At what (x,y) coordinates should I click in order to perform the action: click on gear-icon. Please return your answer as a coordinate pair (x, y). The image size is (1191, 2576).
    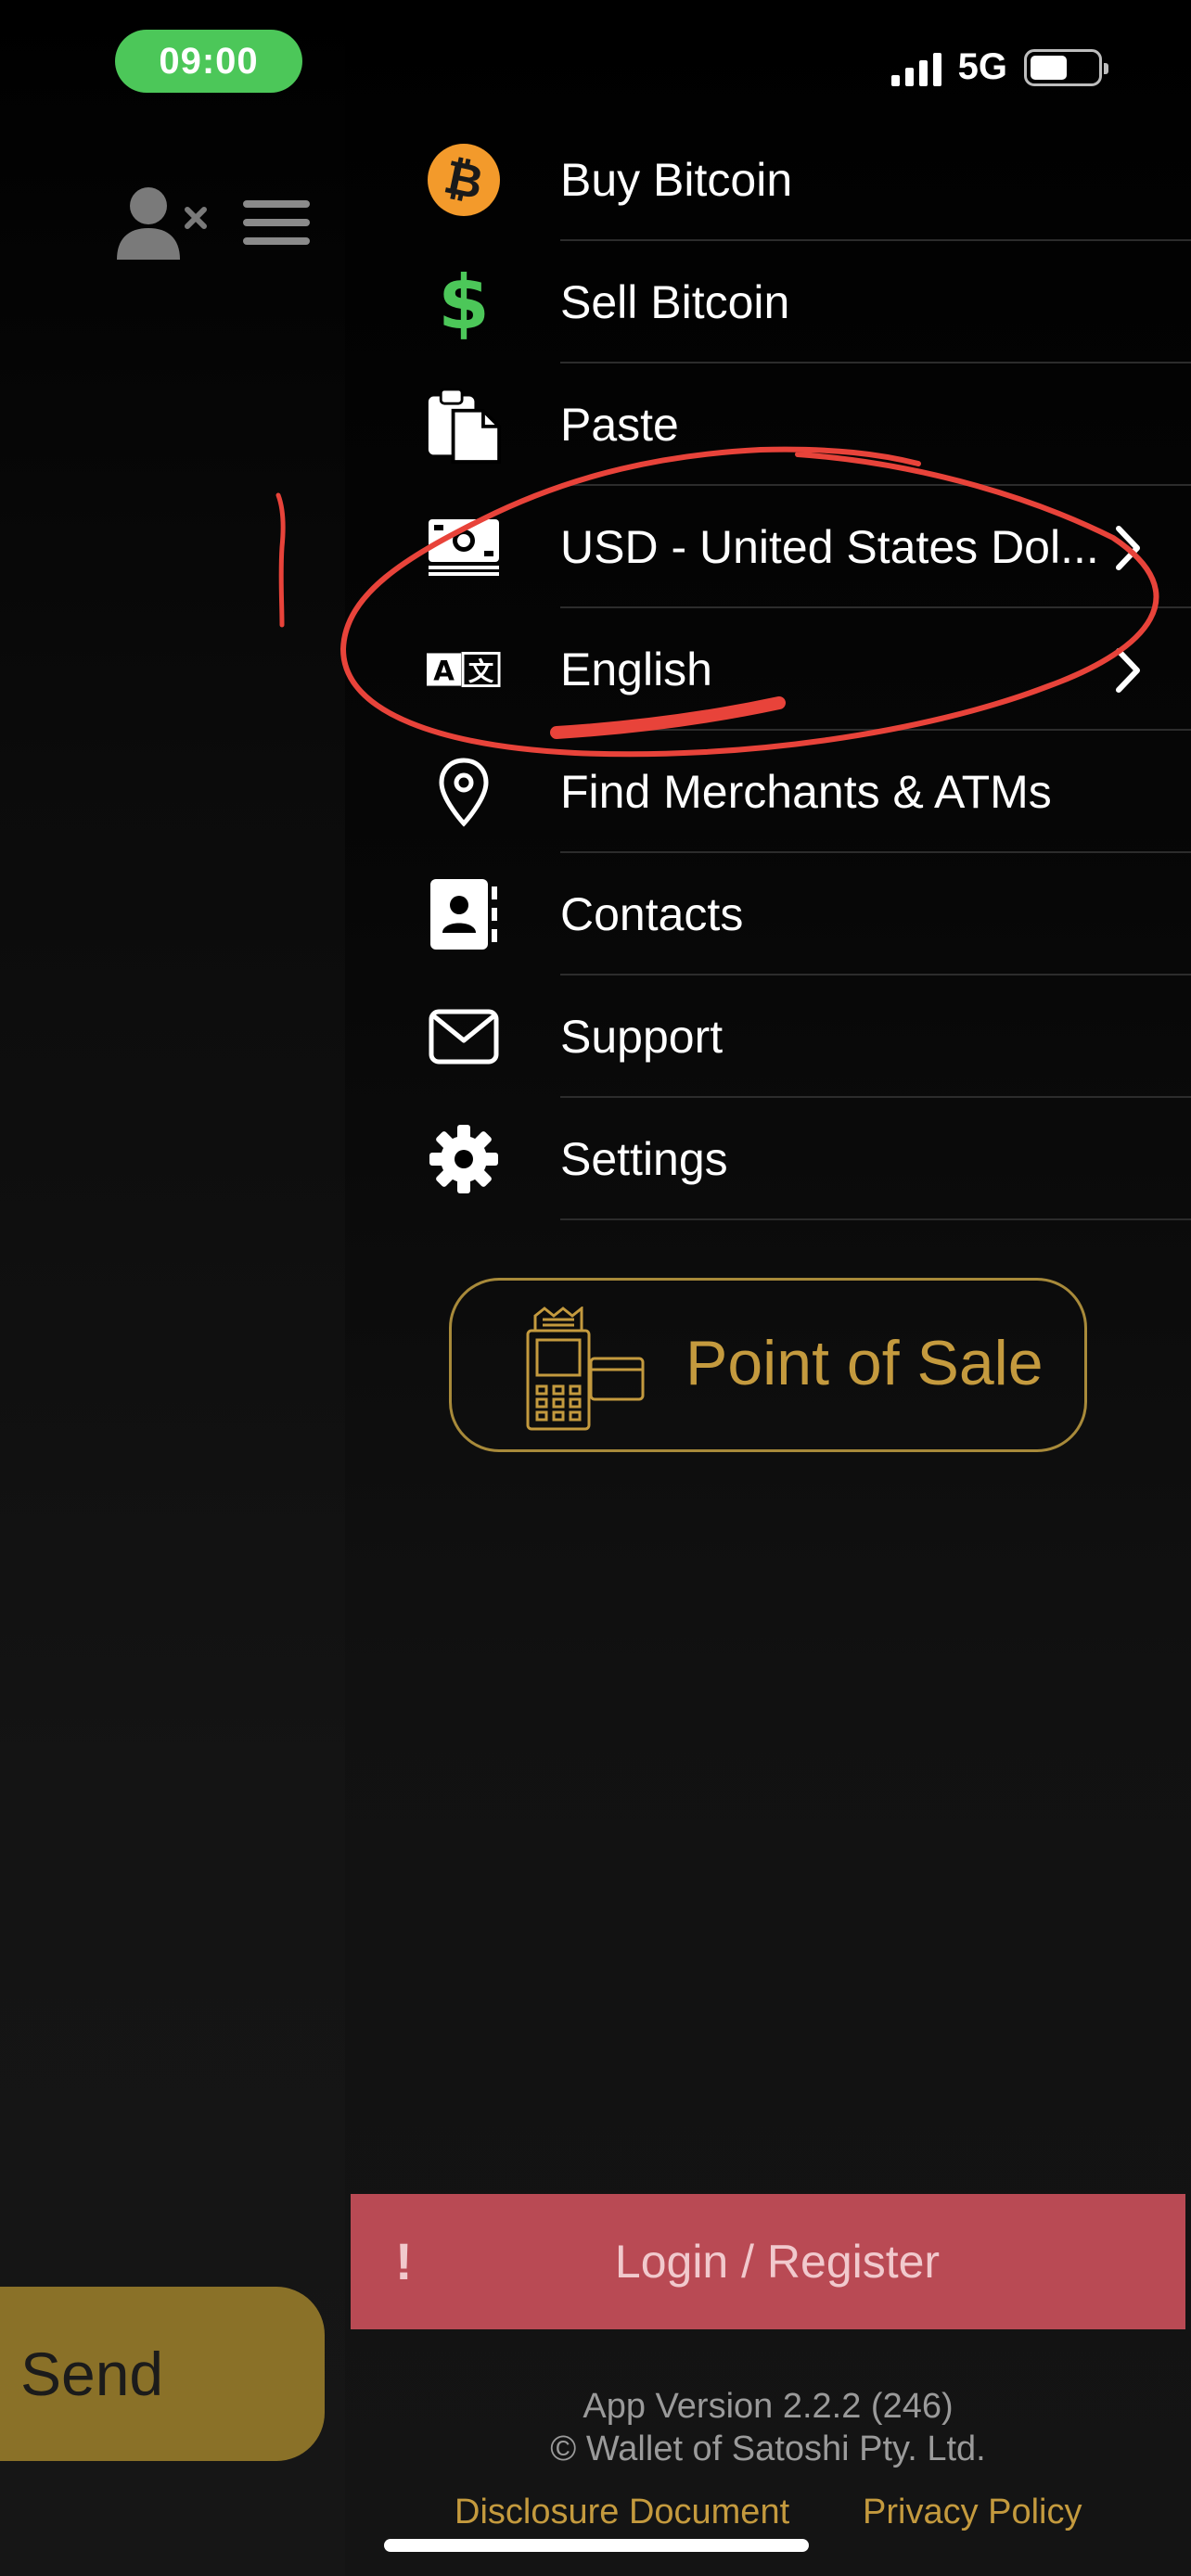
    Looking at the image, I should click on (464, 1159).